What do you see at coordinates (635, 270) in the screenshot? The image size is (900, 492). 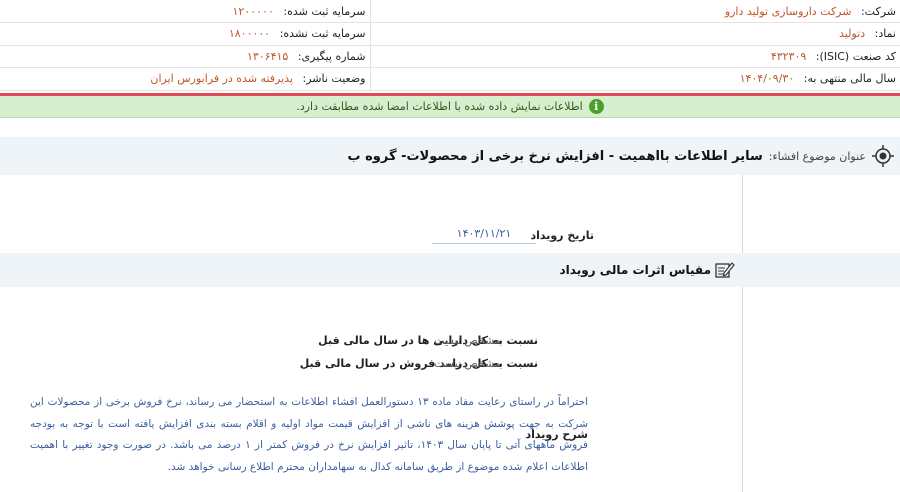 I see `financial-section-title: مقیاس اثرات مالی رویداد` at bounding box center [635, 270].